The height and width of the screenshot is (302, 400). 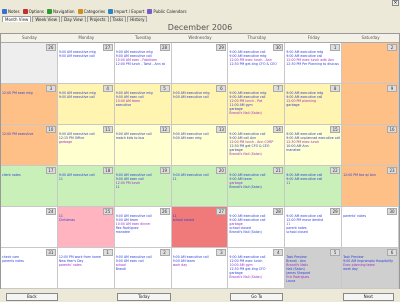 I want to click on calendar-event: parents notes, so click(x=29, y=261).